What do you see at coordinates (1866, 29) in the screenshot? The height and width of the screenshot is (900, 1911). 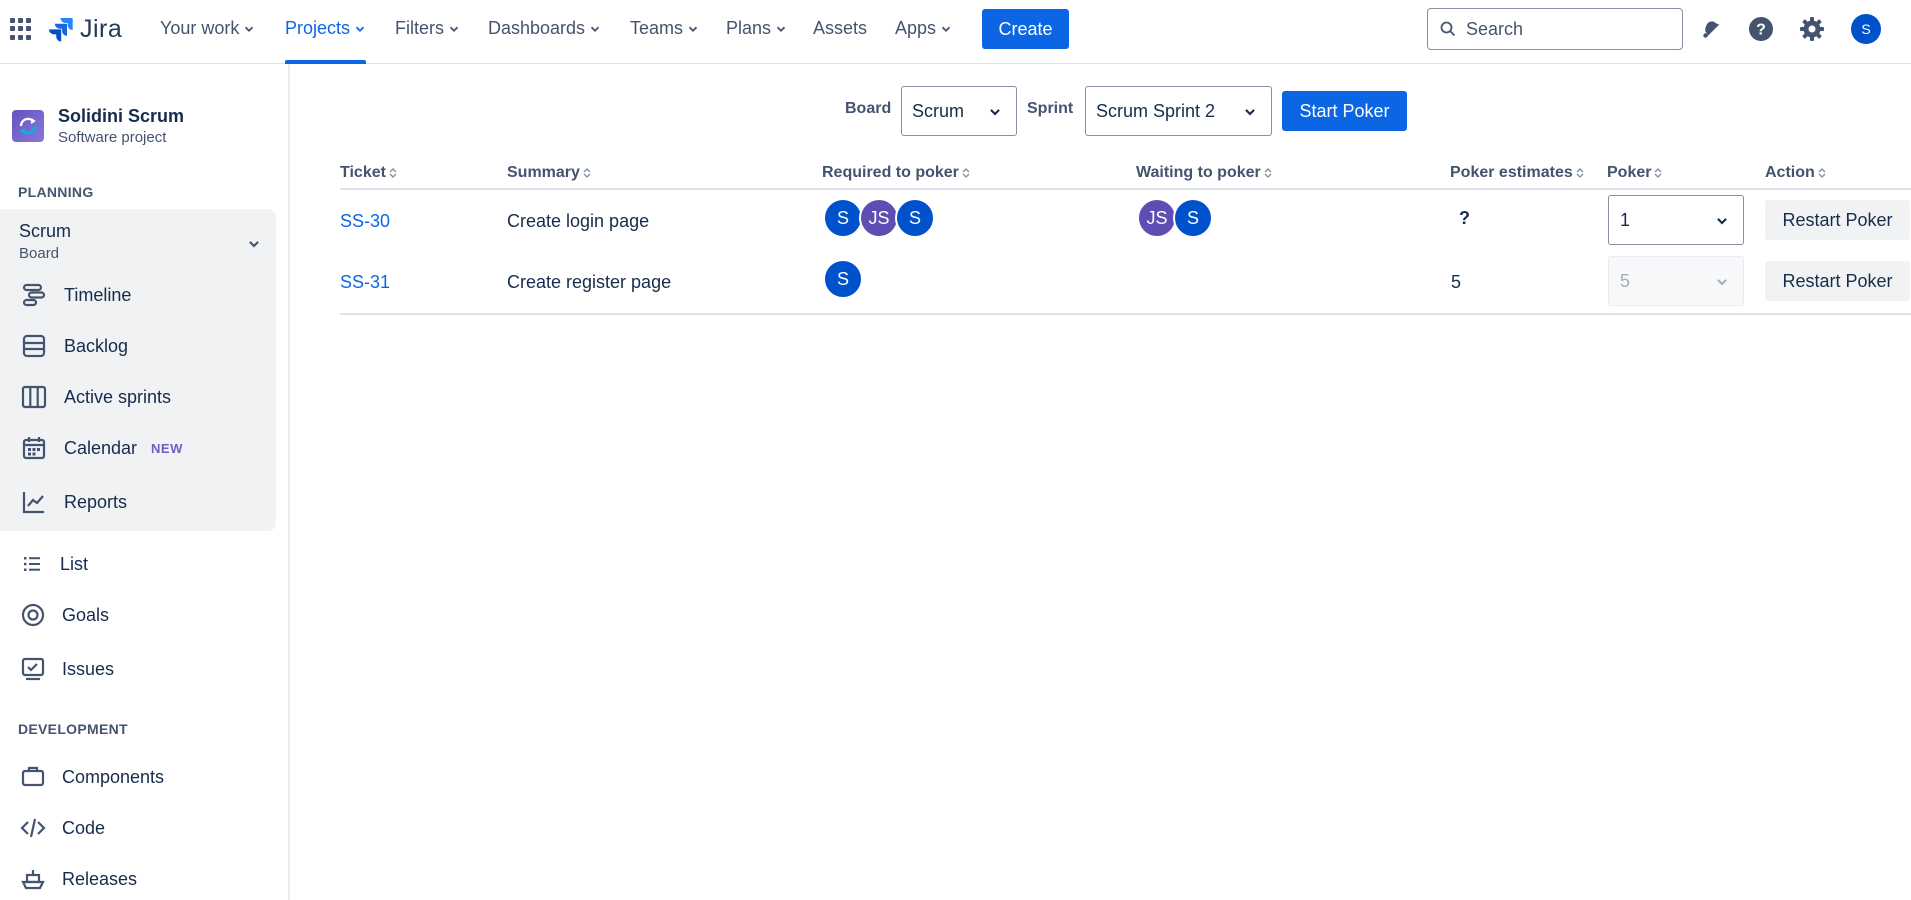 I see `user-avatar: S` at bounding box center [1866, 29].